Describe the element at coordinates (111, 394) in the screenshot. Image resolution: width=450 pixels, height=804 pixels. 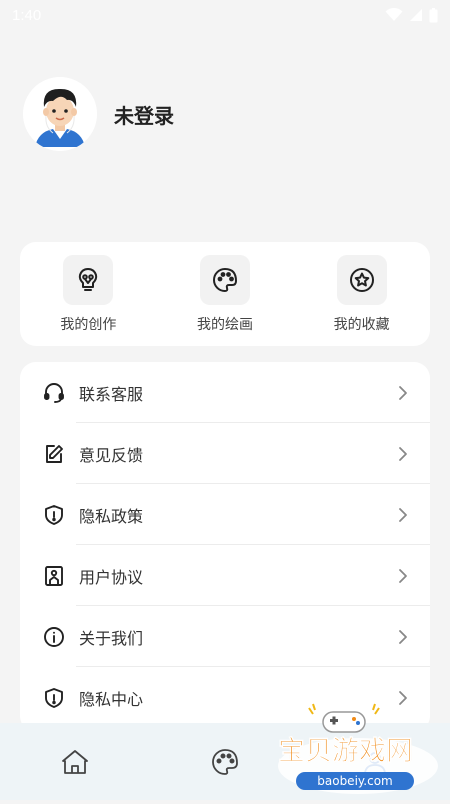
I see `menu-item-label: 联系客服` at that location.